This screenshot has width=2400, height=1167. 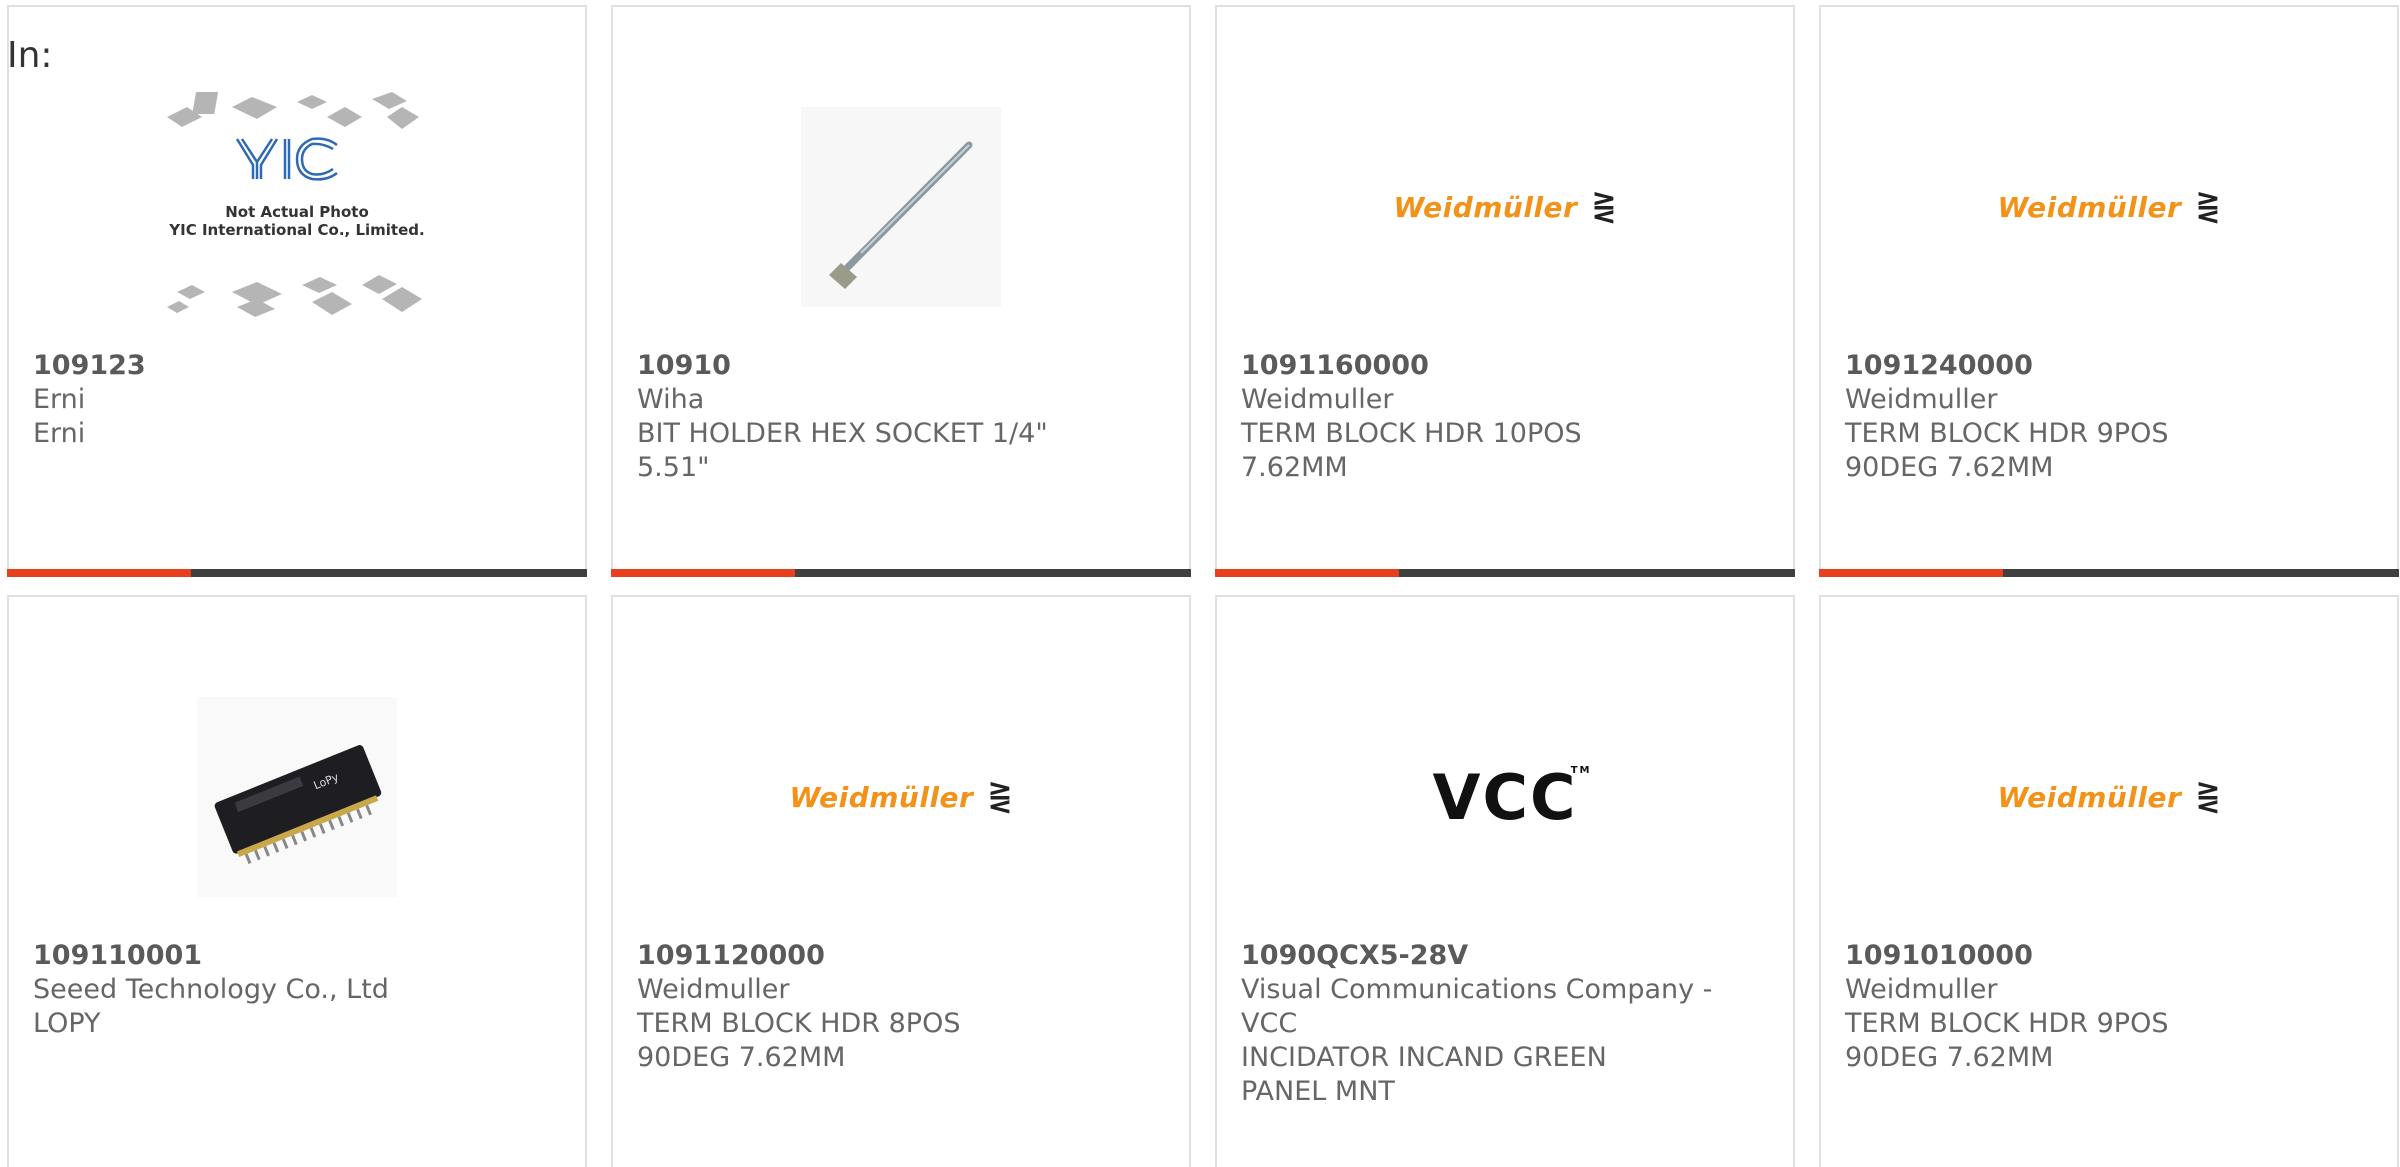 What do you see at coordinates (59, 433) in the screenshot?
I see `description: Erni` at bounding box center [59, 433].